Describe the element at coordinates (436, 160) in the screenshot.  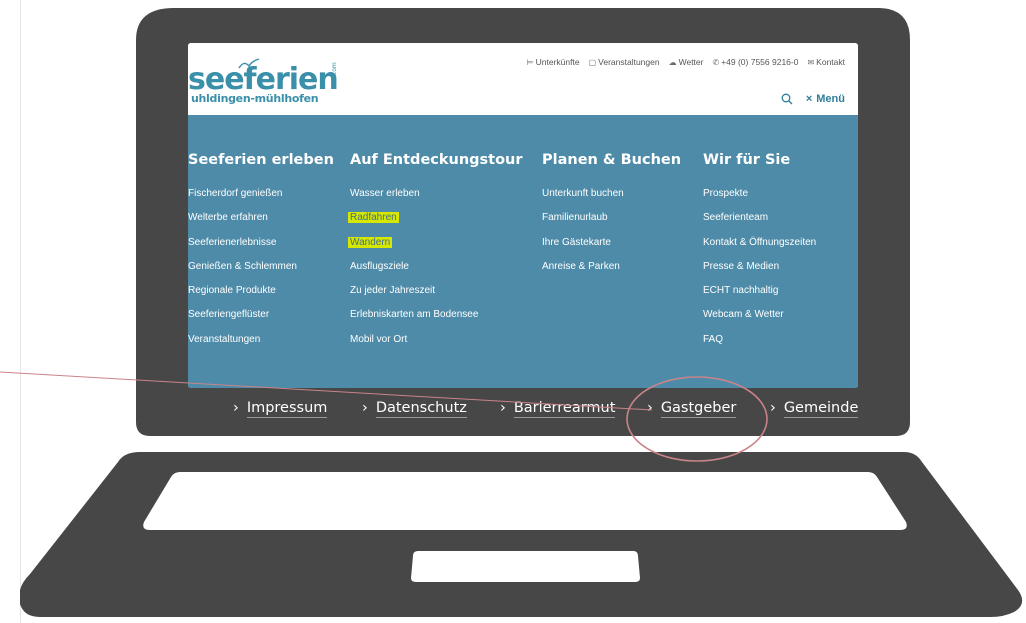
I see `column-title: Auf Entdeckungstour` at that location.